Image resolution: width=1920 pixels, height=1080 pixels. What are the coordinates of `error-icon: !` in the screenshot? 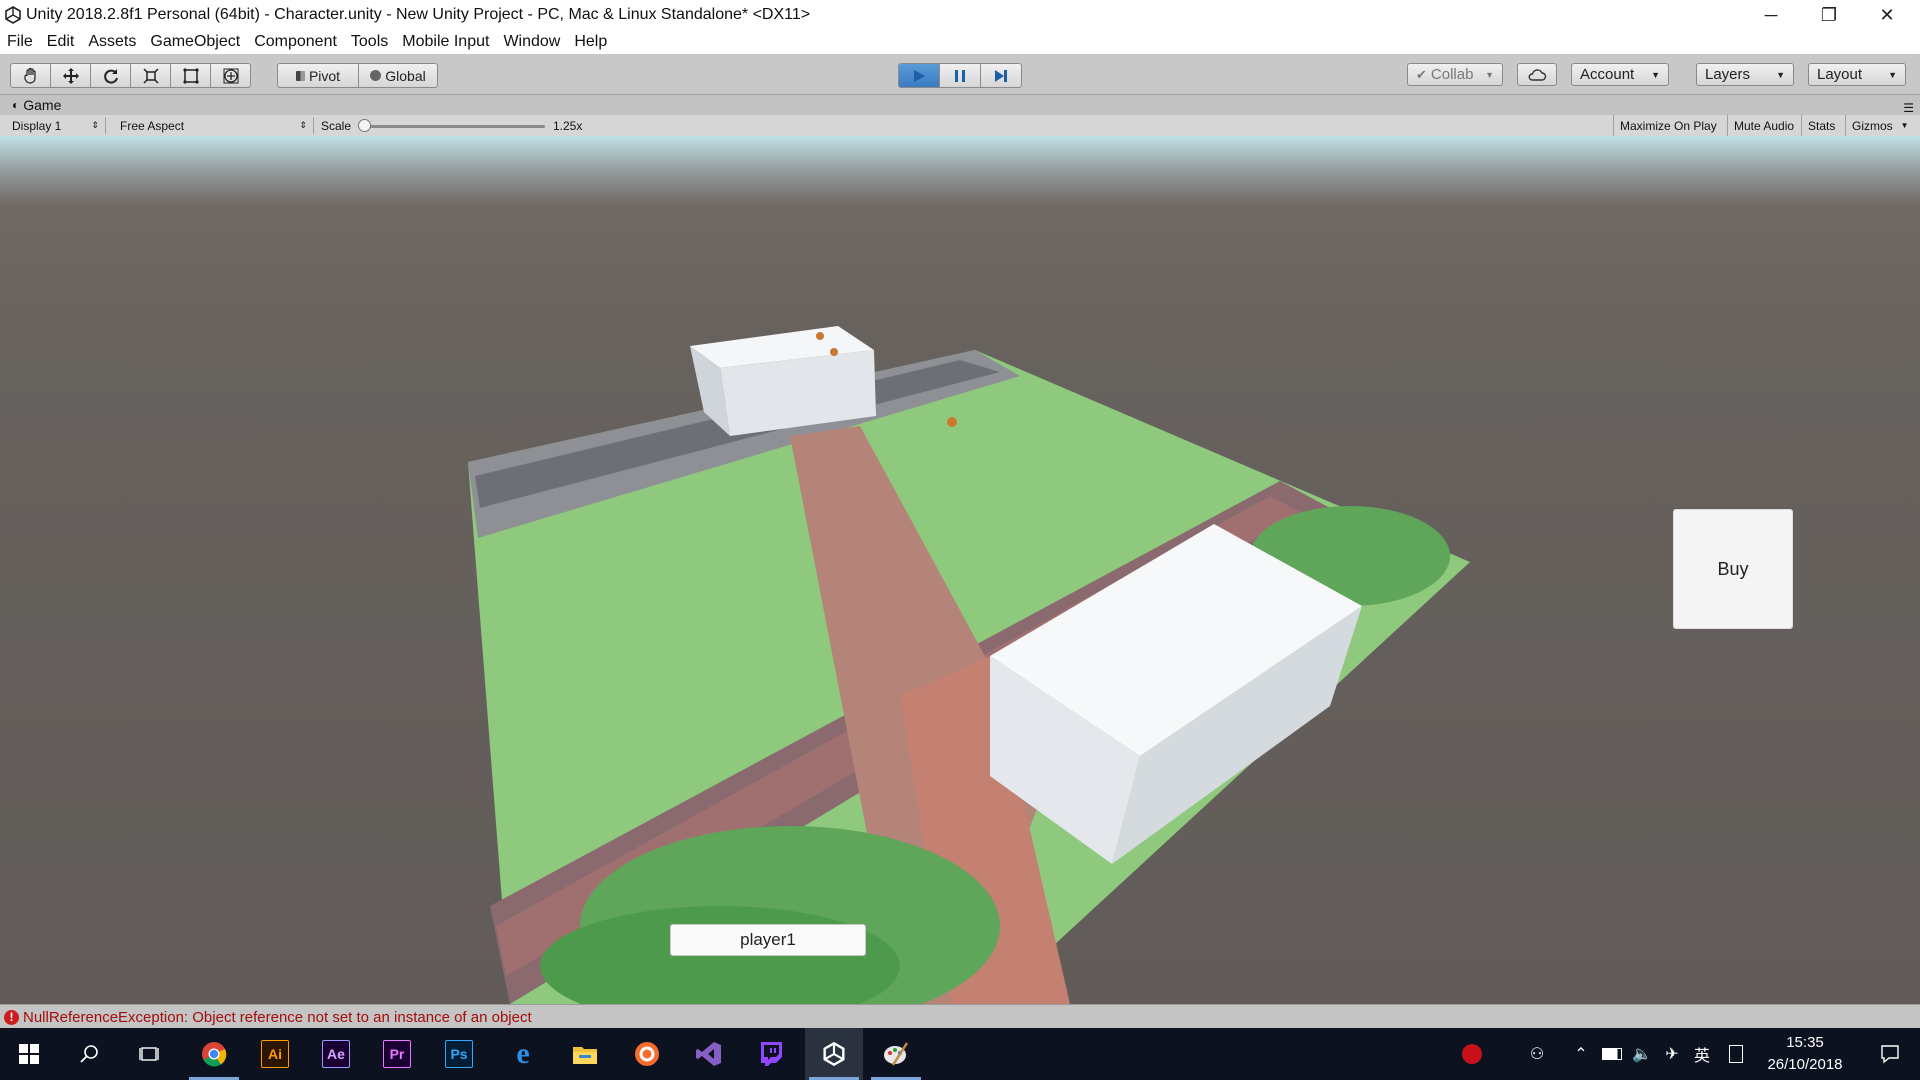 It's located at (11, 1017).